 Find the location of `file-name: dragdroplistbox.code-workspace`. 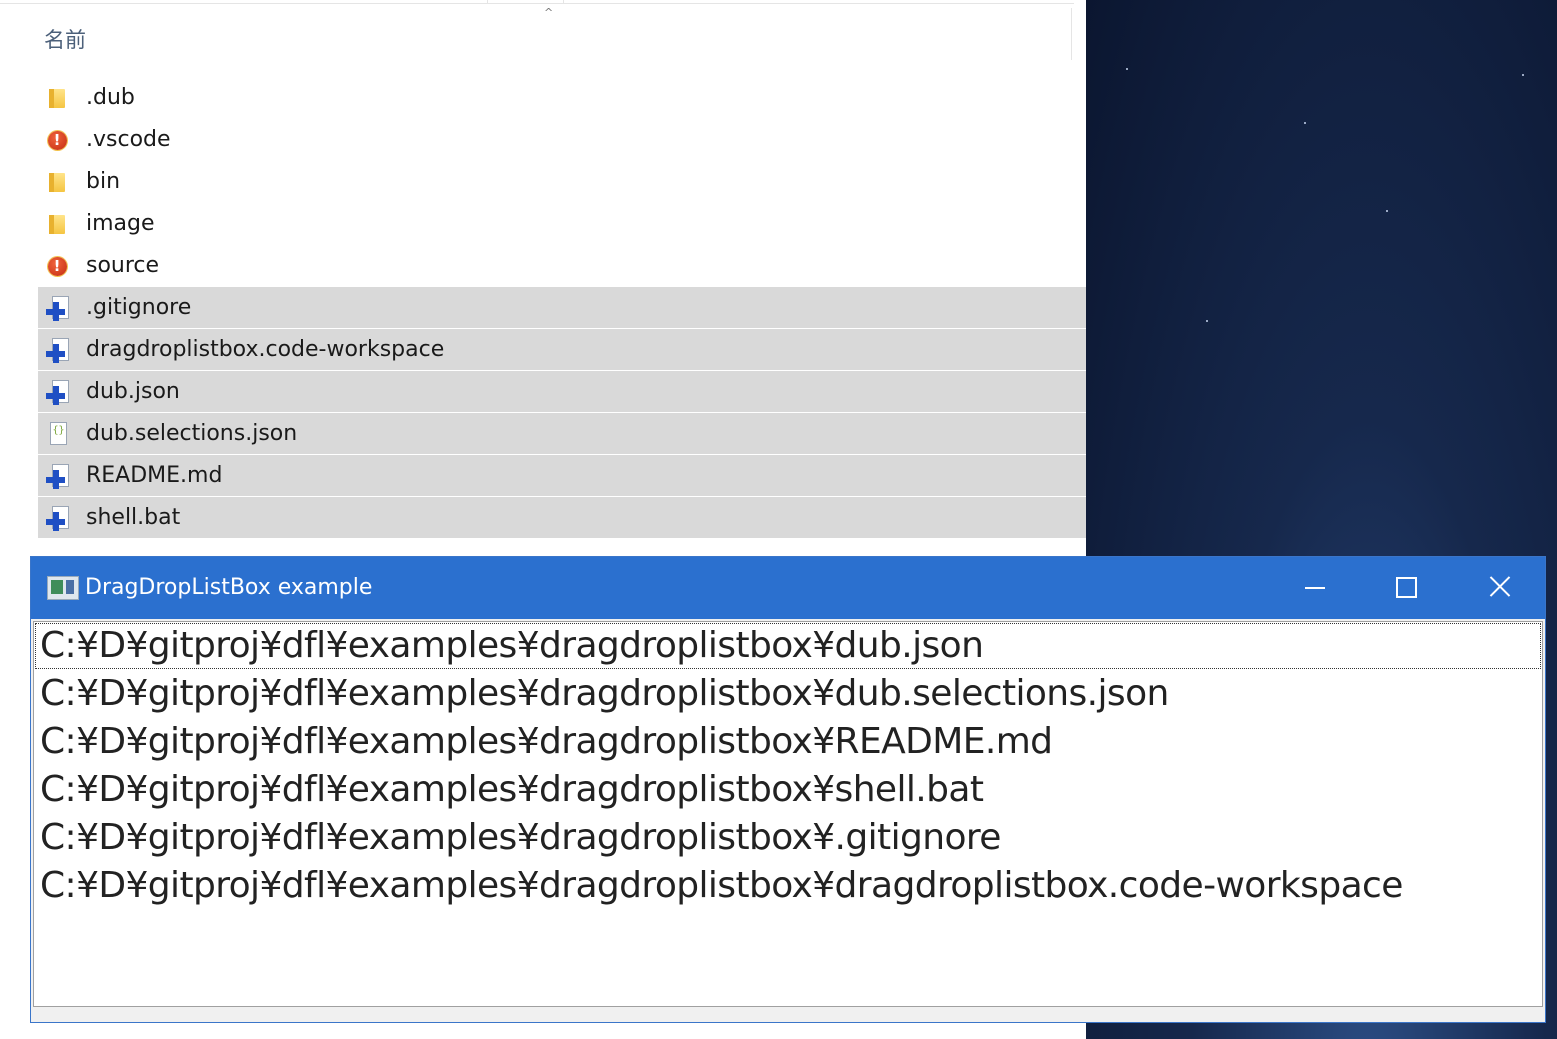

file-name: dragdroplistbox.code-workspace is located at coordinates (265, 349).